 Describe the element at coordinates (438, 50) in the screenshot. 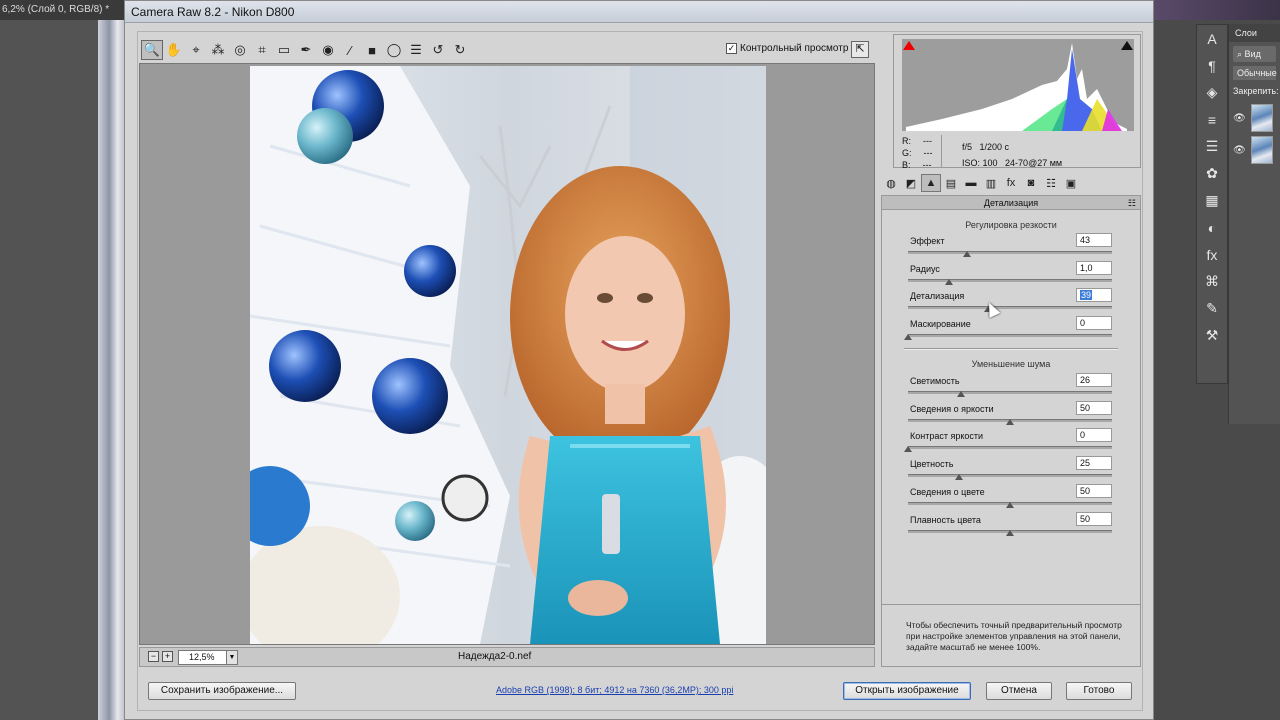

I see `rotate-left-icon: ↺` at that location.